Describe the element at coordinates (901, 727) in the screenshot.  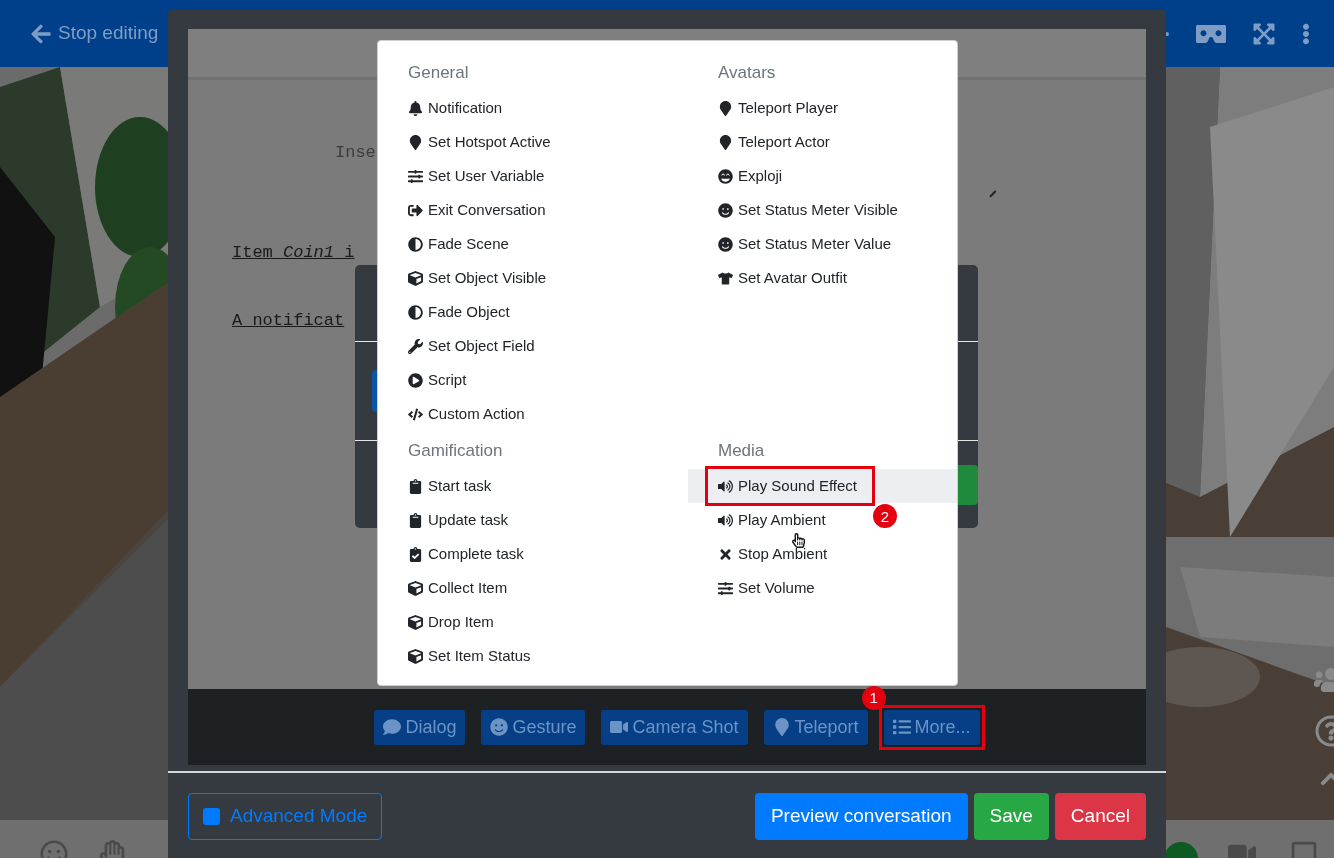
I see `list-icon` at that location.